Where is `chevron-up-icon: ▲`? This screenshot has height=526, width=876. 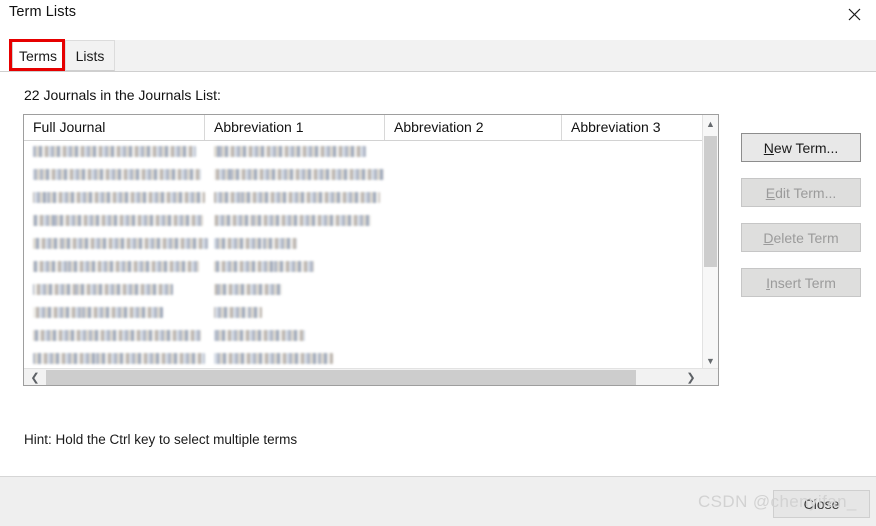
chevron-up-icon: ▲ is located at coordinates (710, 123).